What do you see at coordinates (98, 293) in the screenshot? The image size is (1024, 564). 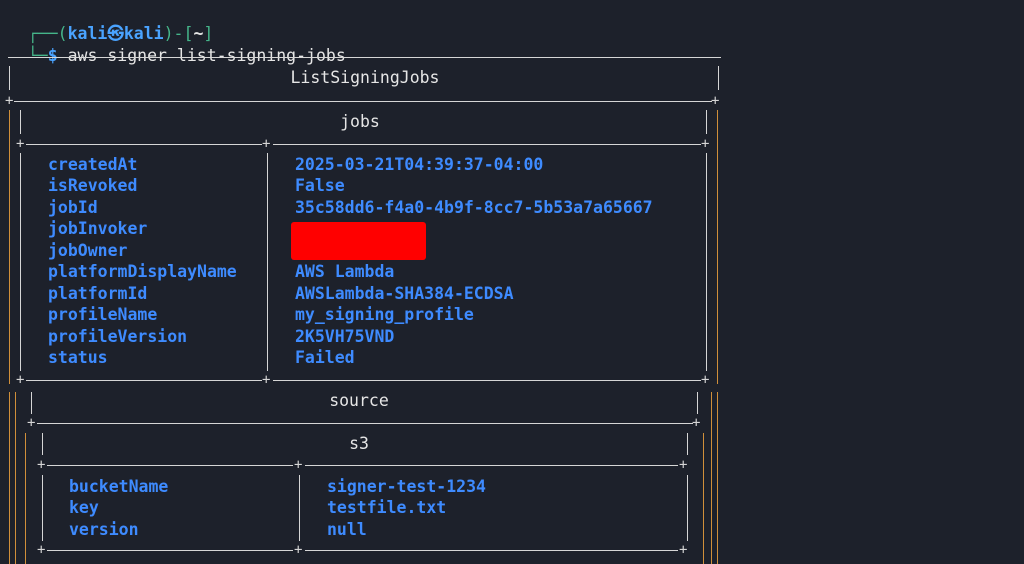 I see `row-key-platformId: platformId` at bounding box center [98, 293].